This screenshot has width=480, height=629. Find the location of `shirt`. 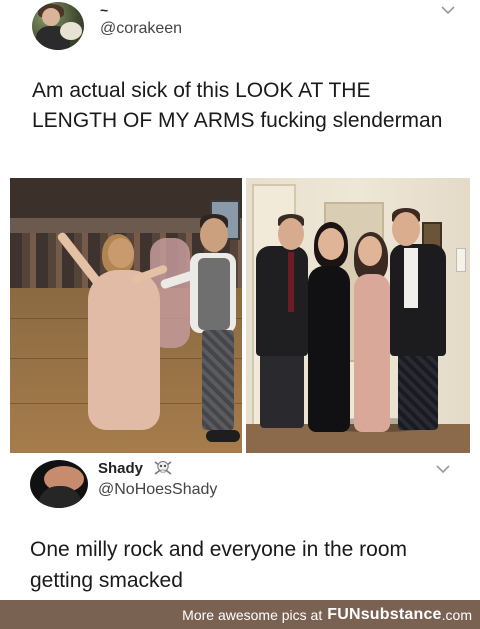

shirt is located at coordinates (411, 278).